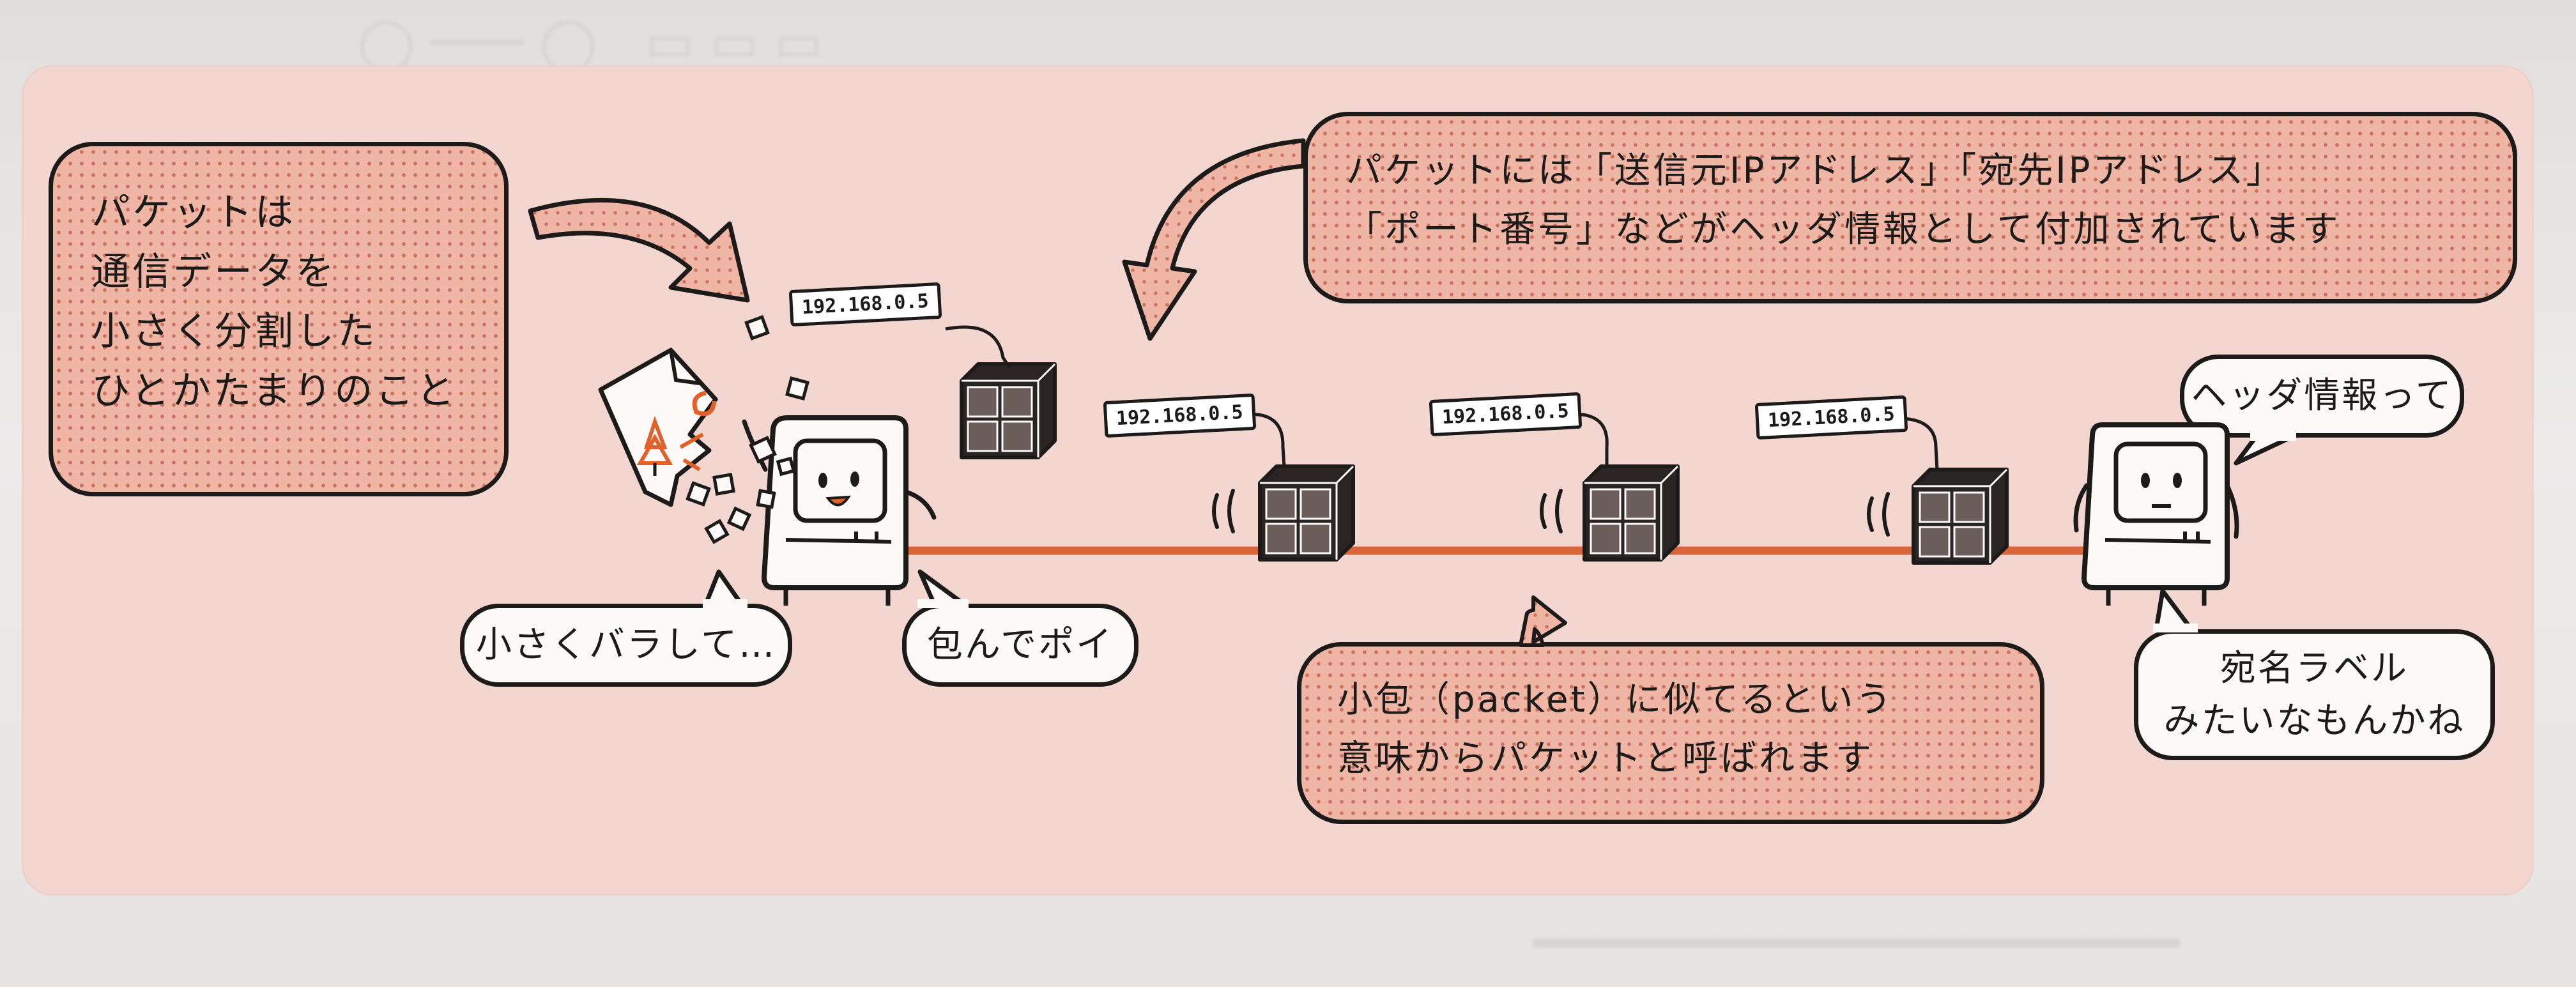 The image size is (2576, 987). Describe the element at coordinates (1442, 397) in the screenshot. I see `label-strings` at that location.